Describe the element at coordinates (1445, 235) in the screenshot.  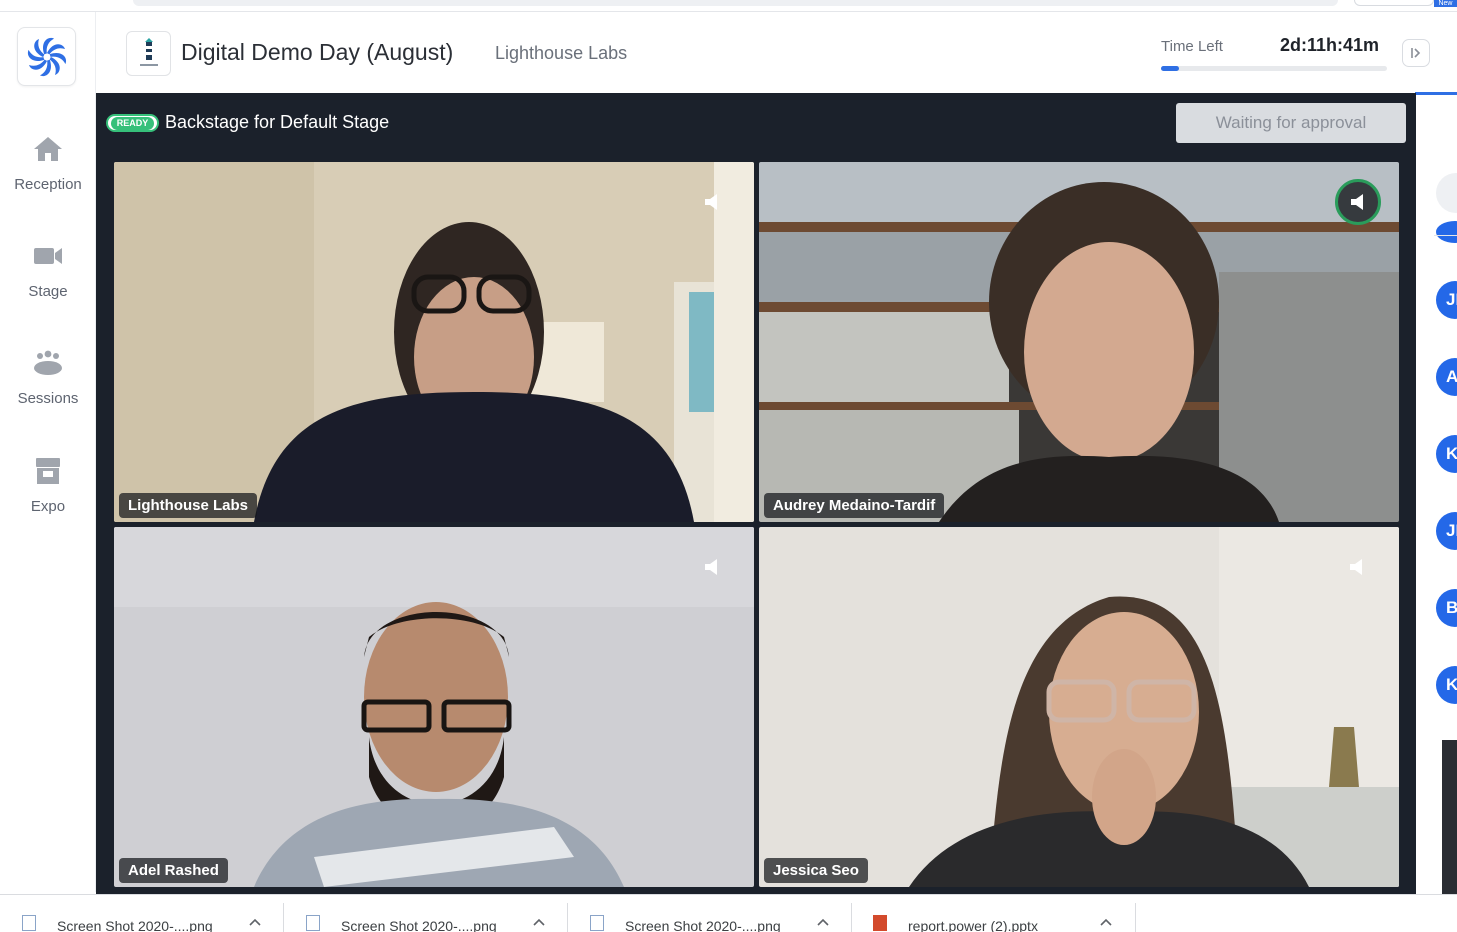
I see `panel-divider` at that location.